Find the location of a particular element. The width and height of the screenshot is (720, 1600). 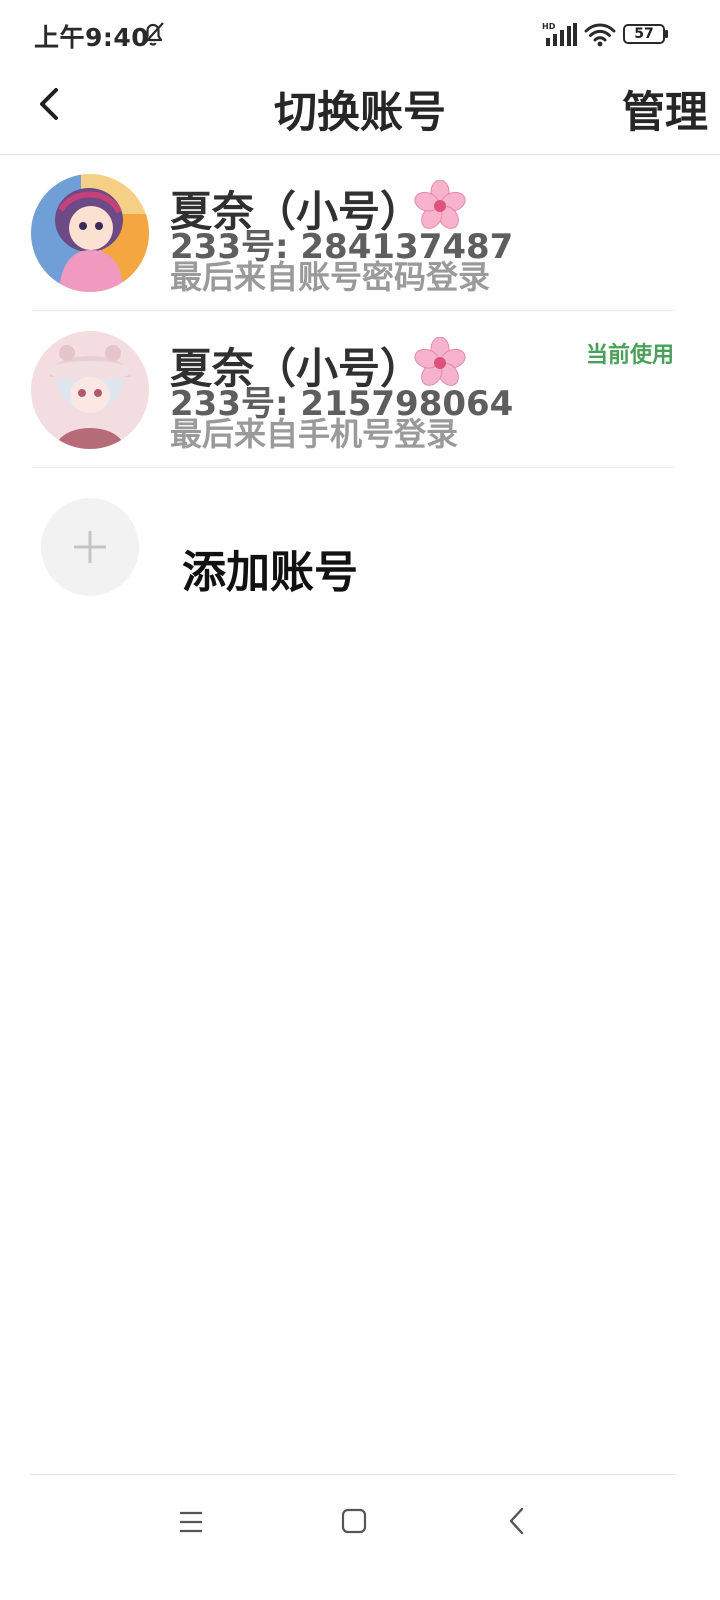

account-login-method: 最后来自手机号登录 is located at coordinates (314, 434).